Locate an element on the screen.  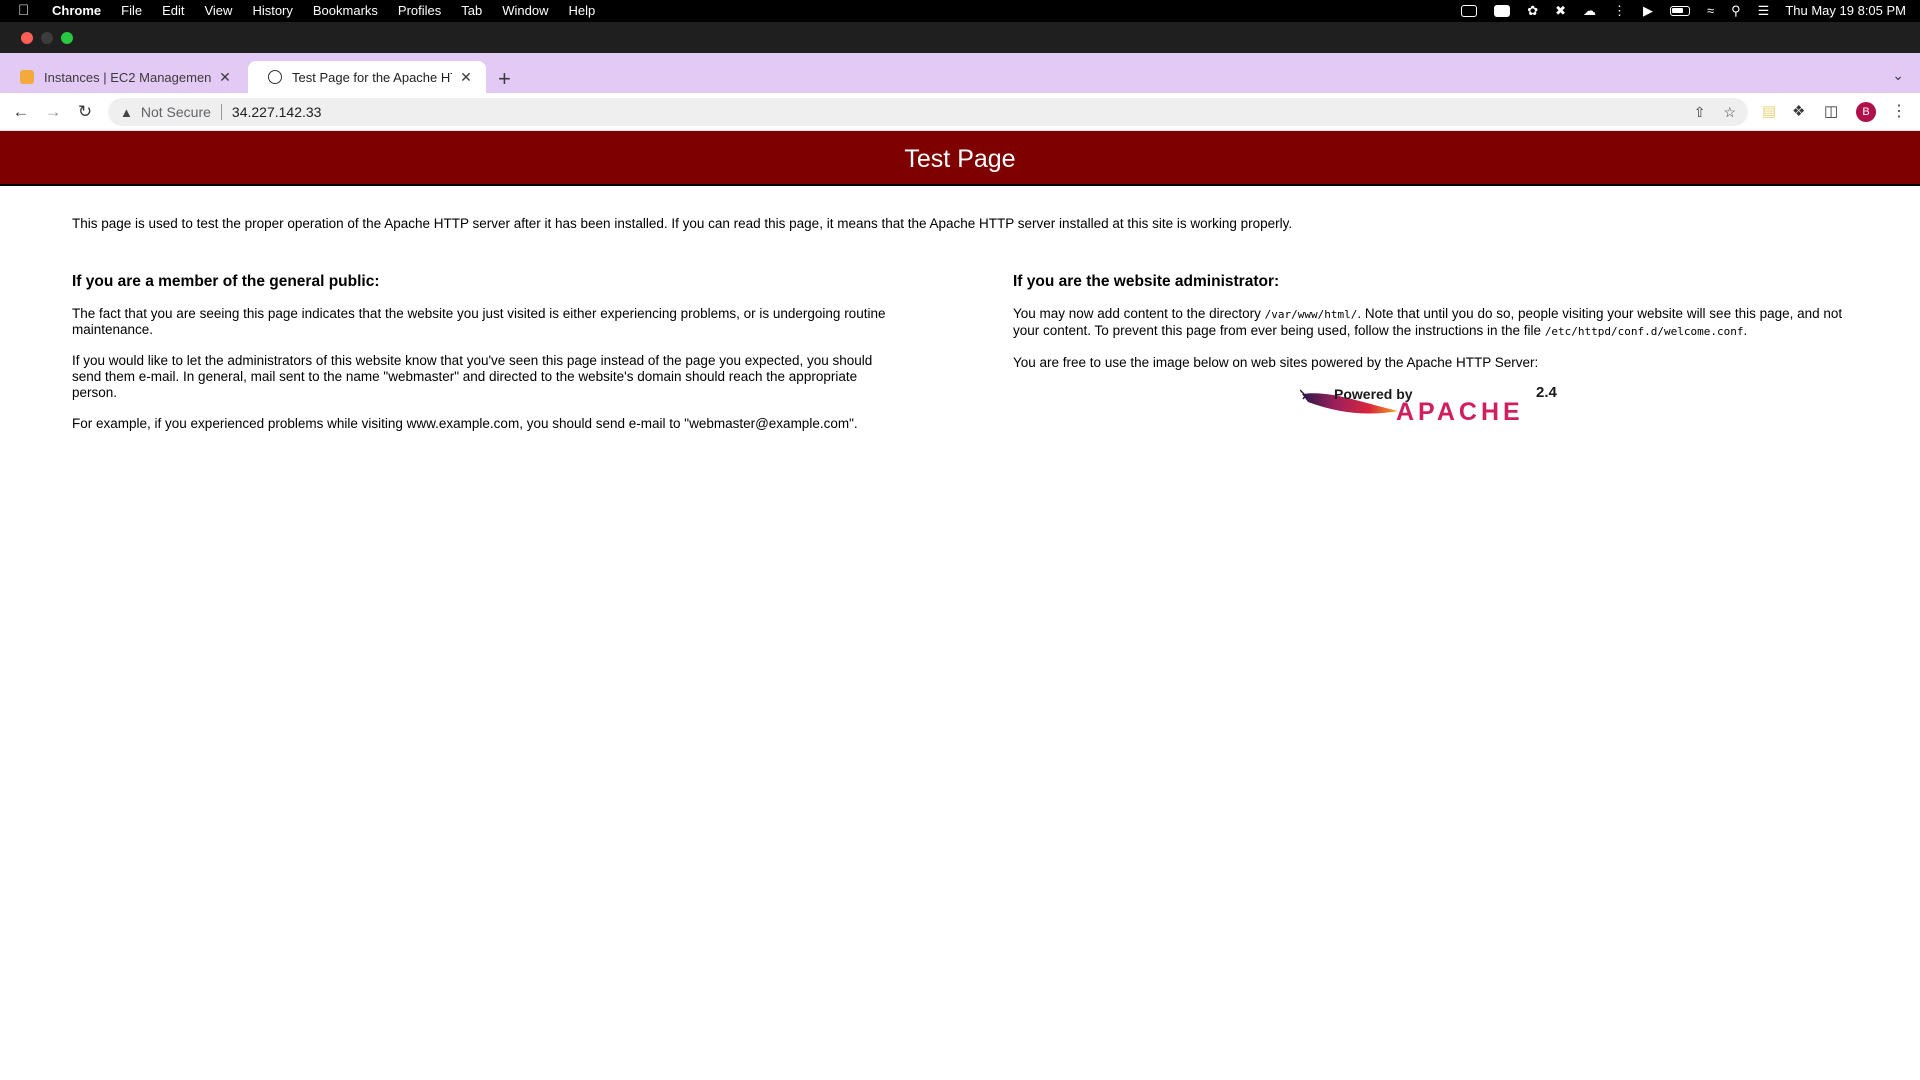
menu-help: Help is located at coordinates (582, 11).